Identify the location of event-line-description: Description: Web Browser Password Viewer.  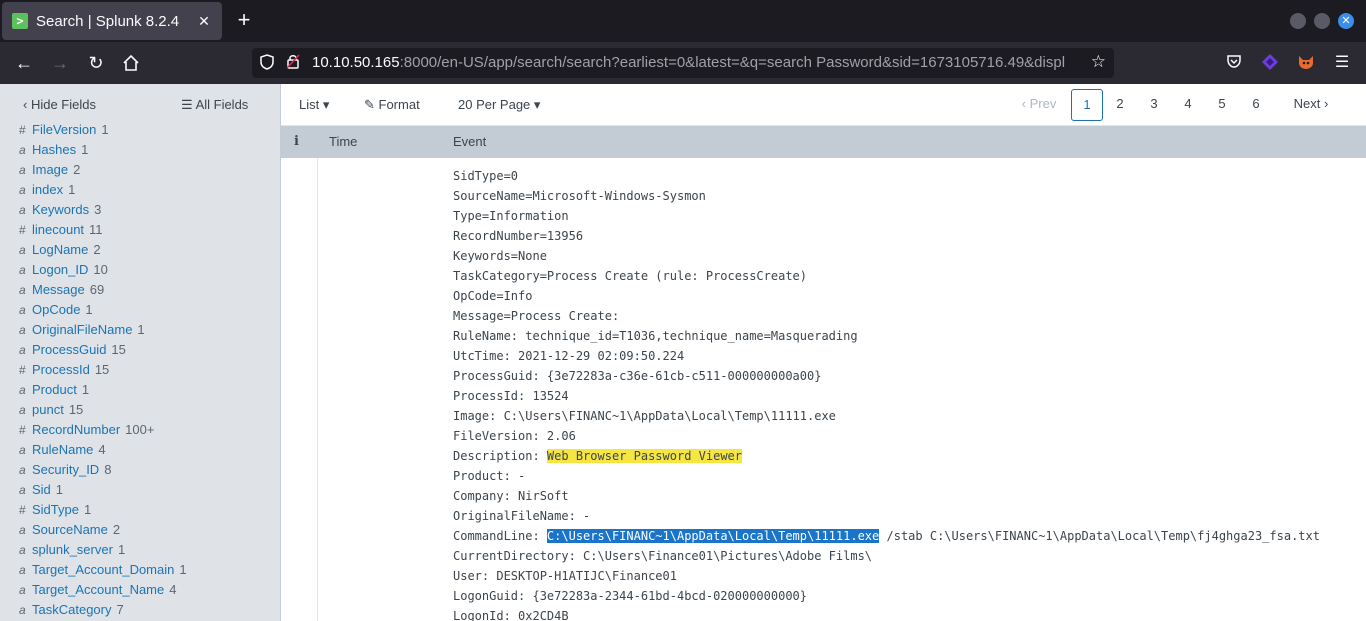
(886, 456).